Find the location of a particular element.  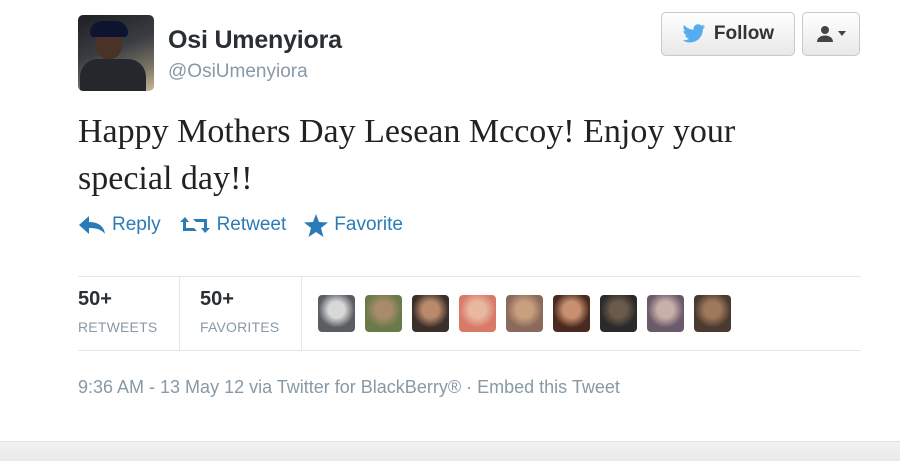

favorites-count: 50+ is located at coordinates (217, 299).